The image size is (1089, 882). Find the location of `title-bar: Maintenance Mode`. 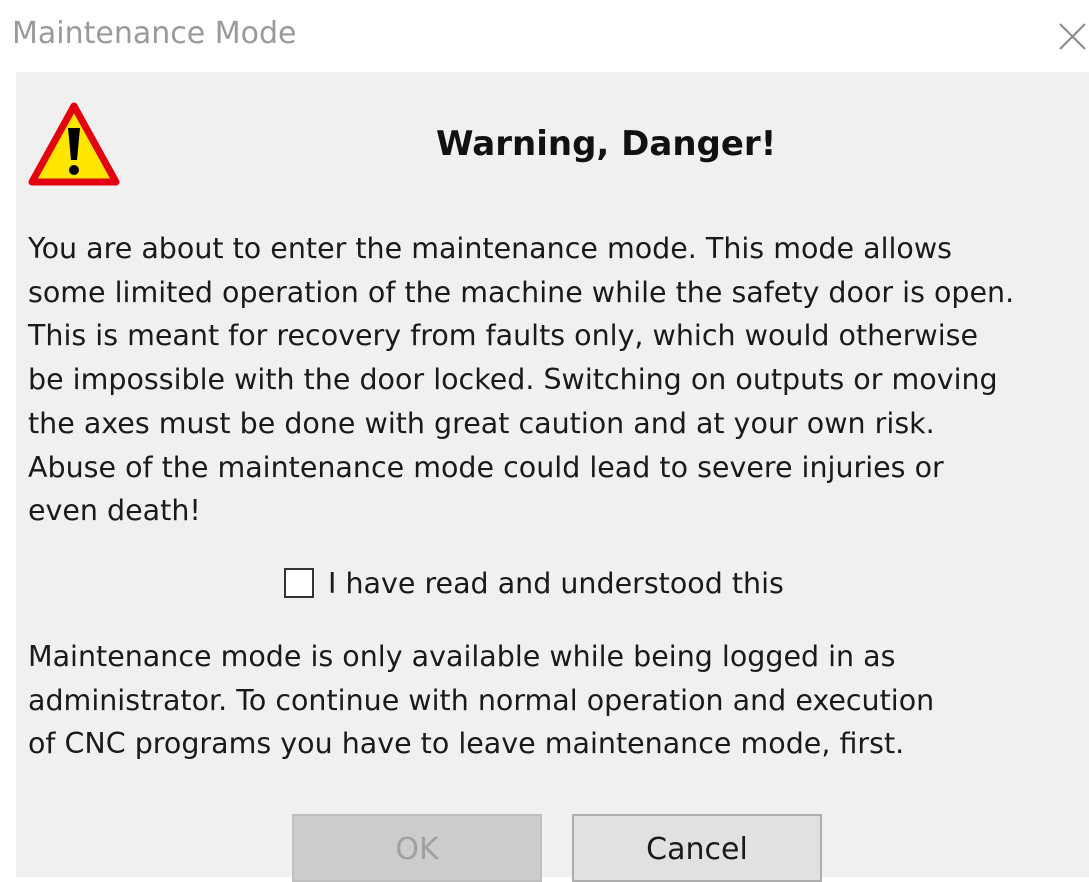

title-bar: Maintenance Mode is located at coordinates (544, 36).